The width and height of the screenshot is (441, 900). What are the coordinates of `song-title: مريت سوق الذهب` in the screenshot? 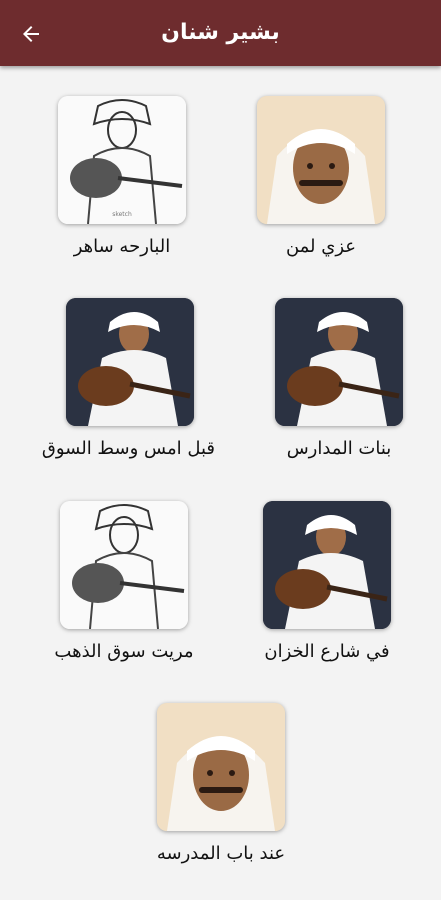 It's located at (124, 651).